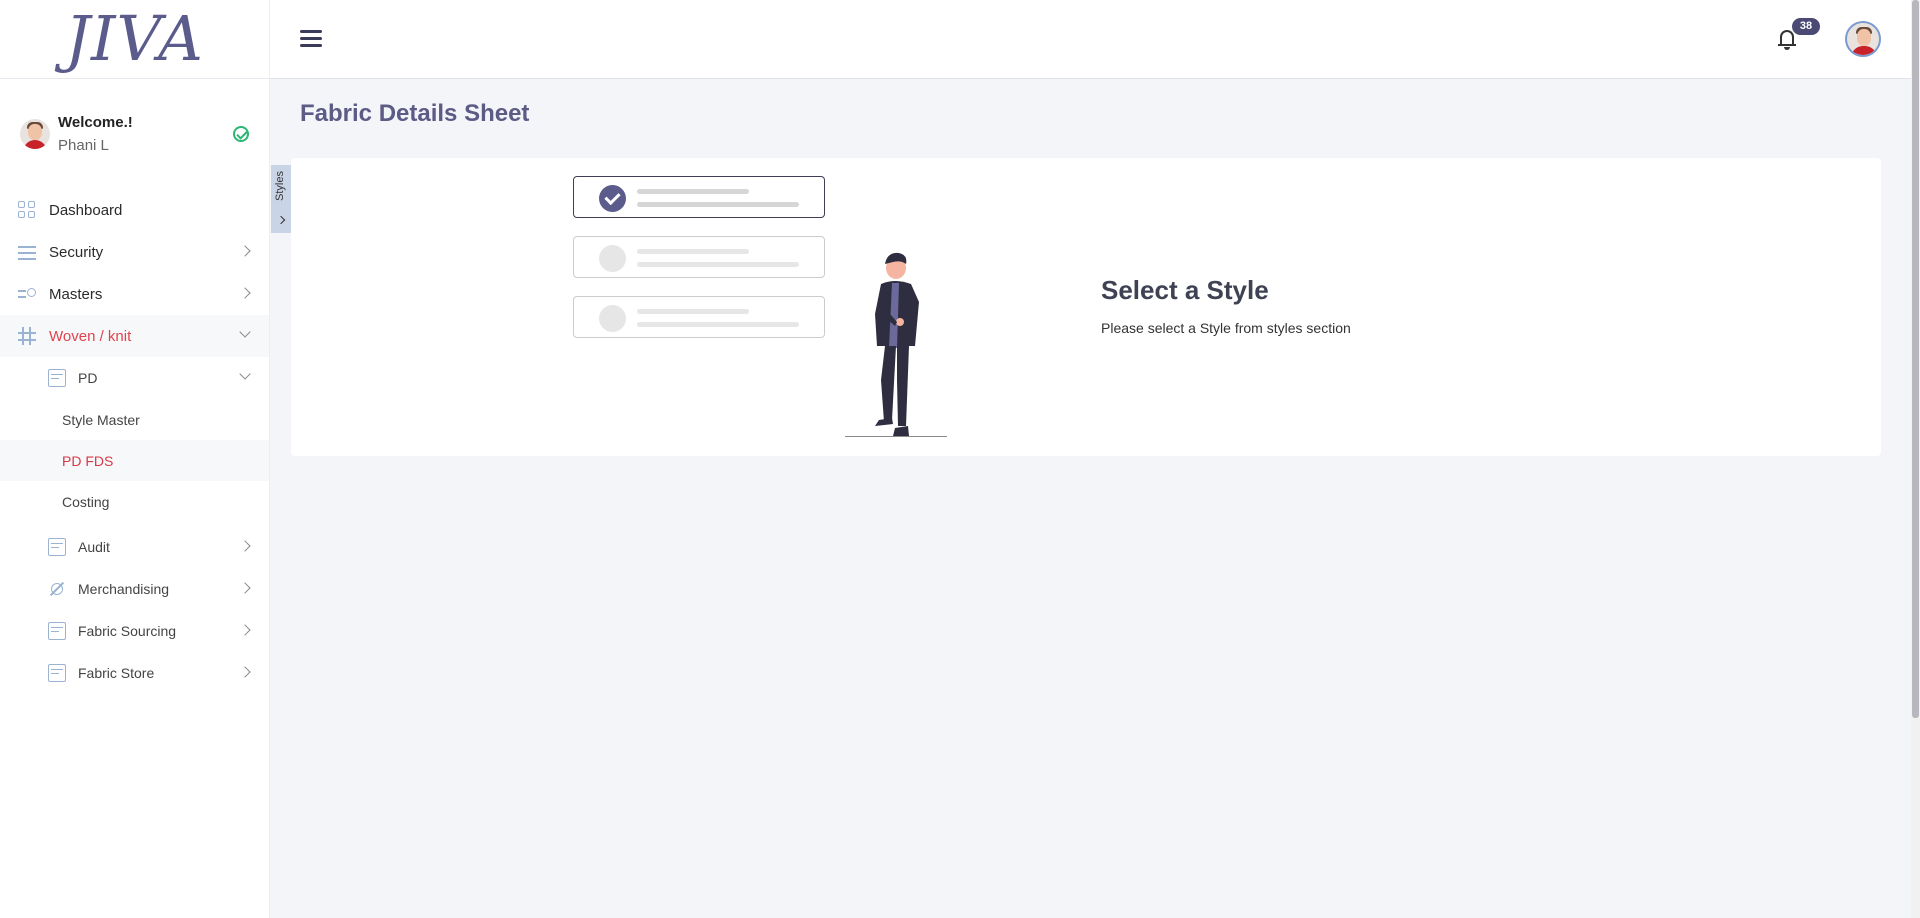  What do you see at coordinates (57, 547) in the screenshot?
I see `box-icon` at bounding box center [57, 547].